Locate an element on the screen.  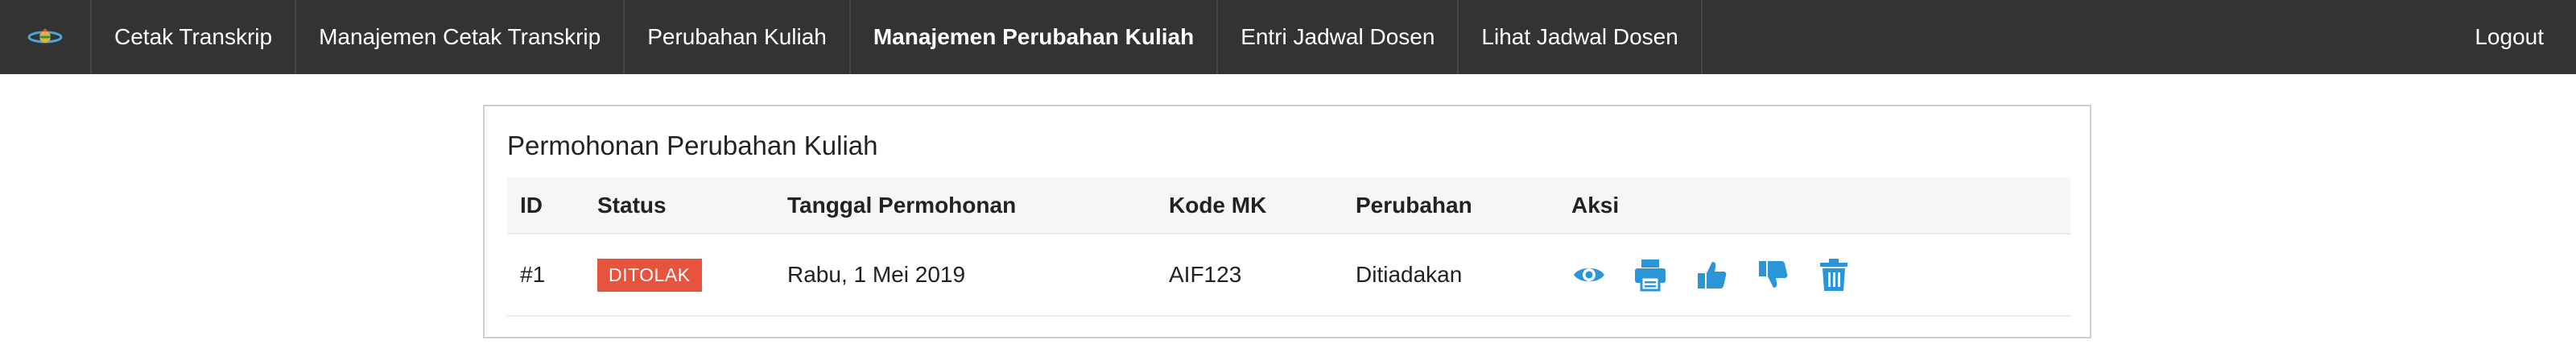
approve-button is located at coordinates (1711, 275).